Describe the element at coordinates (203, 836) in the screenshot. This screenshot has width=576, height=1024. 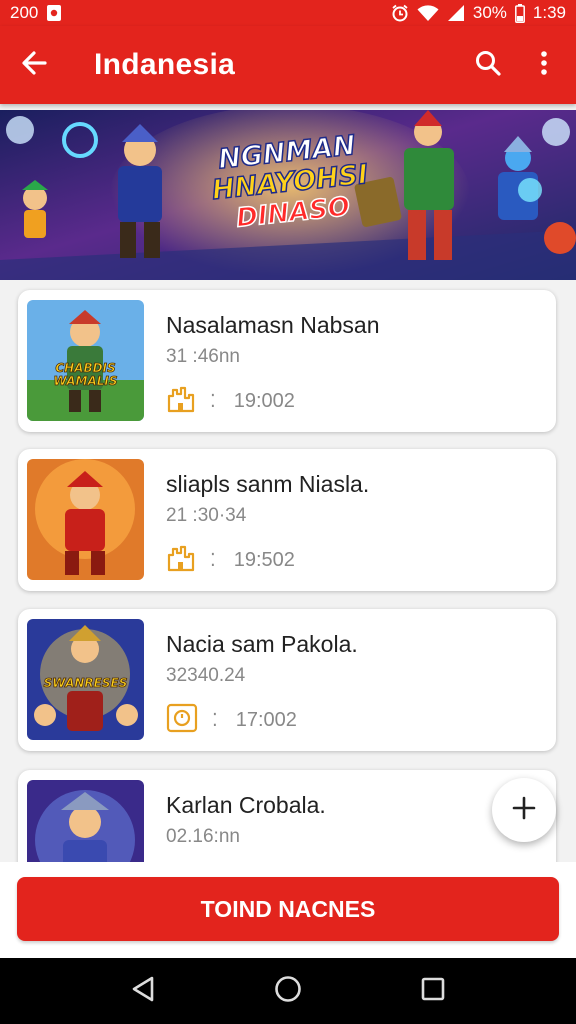
I see `item-time: 02.16:nn` at that location.